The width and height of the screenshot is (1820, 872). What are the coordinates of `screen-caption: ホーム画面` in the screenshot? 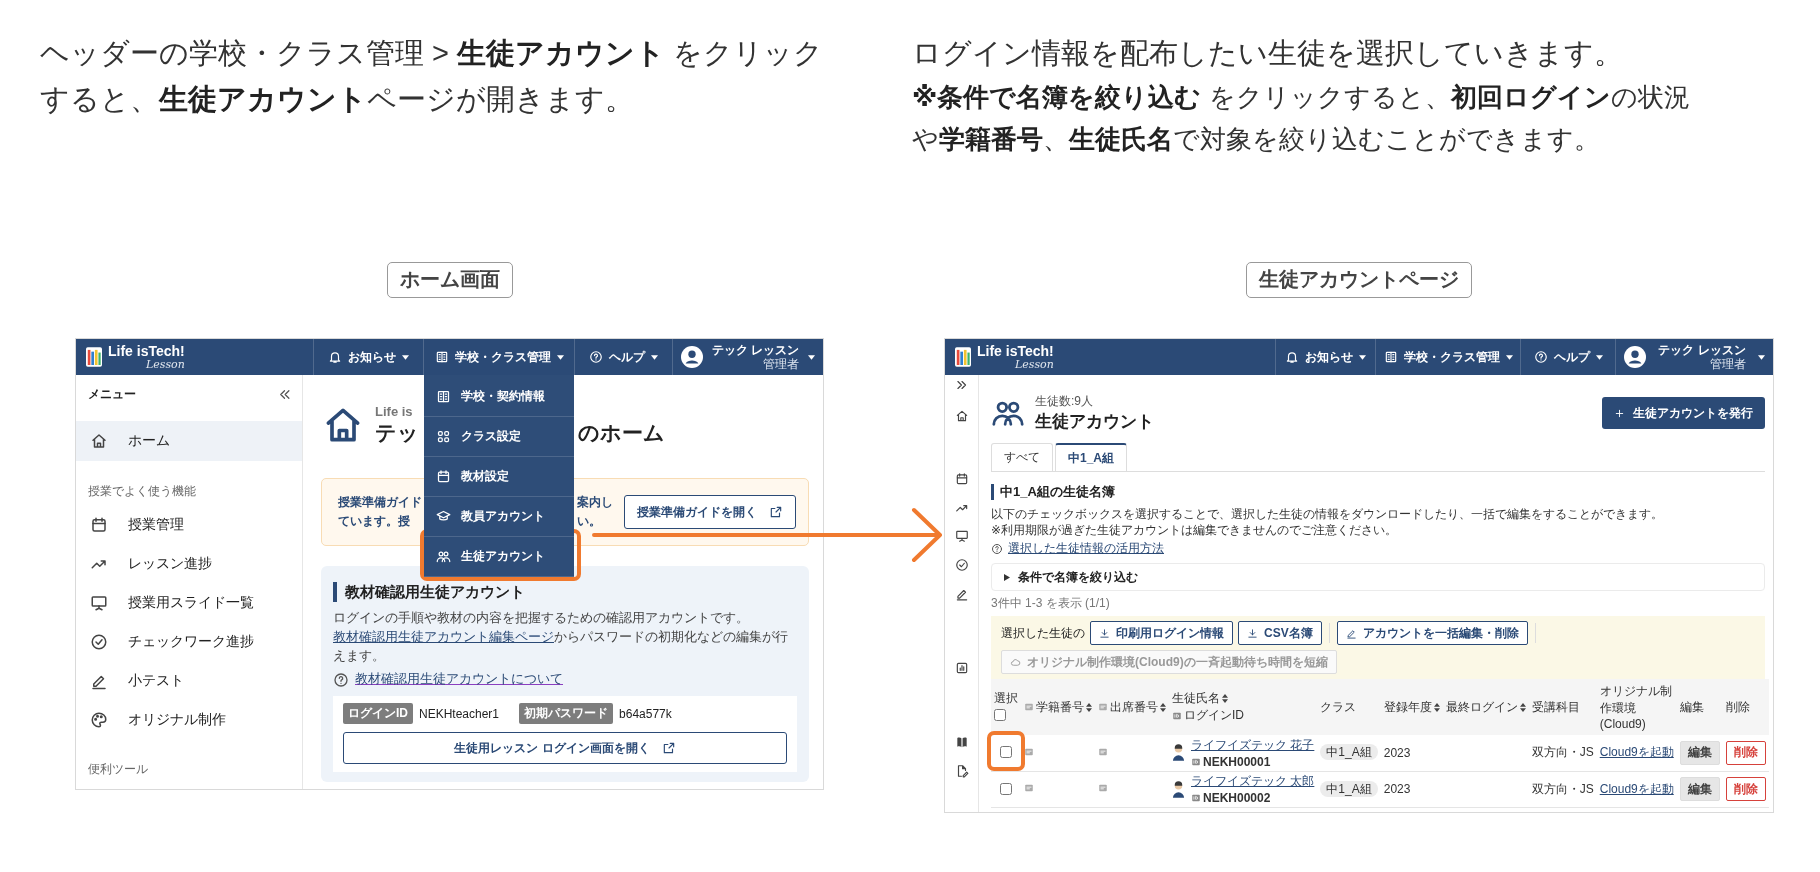 It's located at (449, 280).